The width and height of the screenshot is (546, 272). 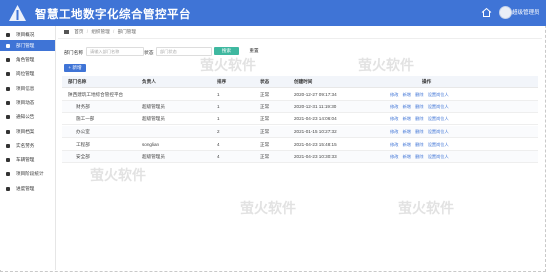 I want to click on col-status: 状态, so click(x=265, y=81).